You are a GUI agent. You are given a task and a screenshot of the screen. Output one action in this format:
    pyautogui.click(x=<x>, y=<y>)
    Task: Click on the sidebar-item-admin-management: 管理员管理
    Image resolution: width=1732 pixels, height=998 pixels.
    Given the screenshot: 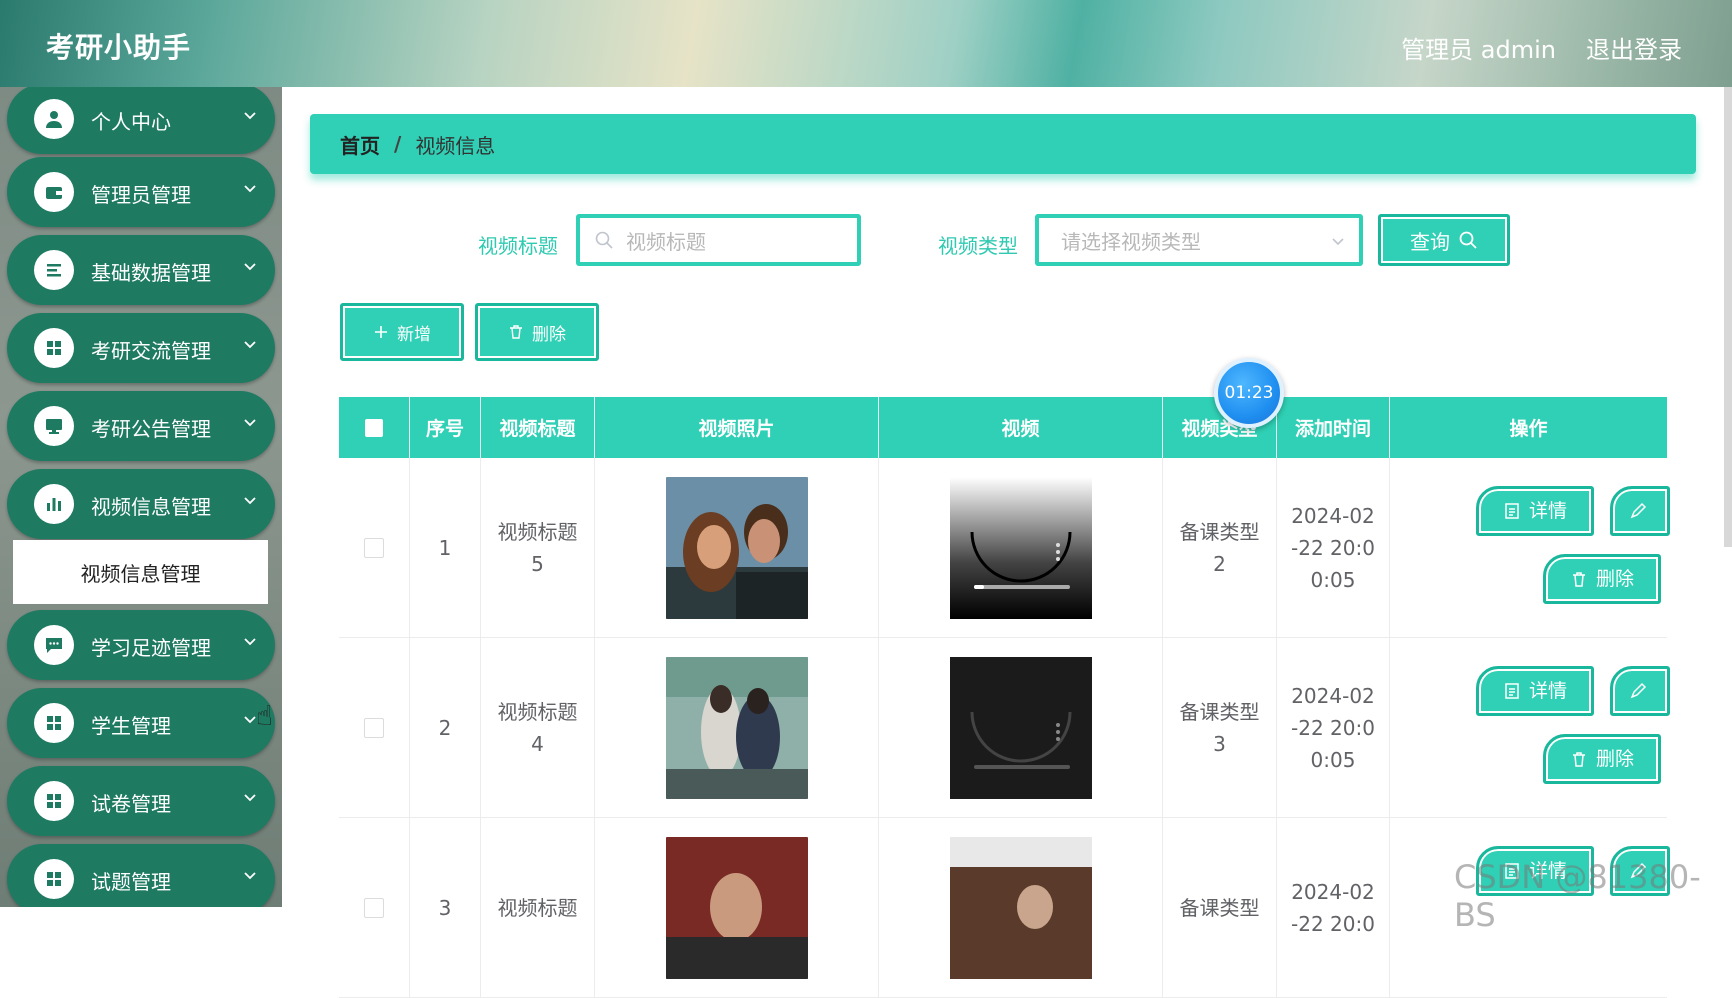 What is the action you would take?
    pyautogui.click(x=141, y=192)
    